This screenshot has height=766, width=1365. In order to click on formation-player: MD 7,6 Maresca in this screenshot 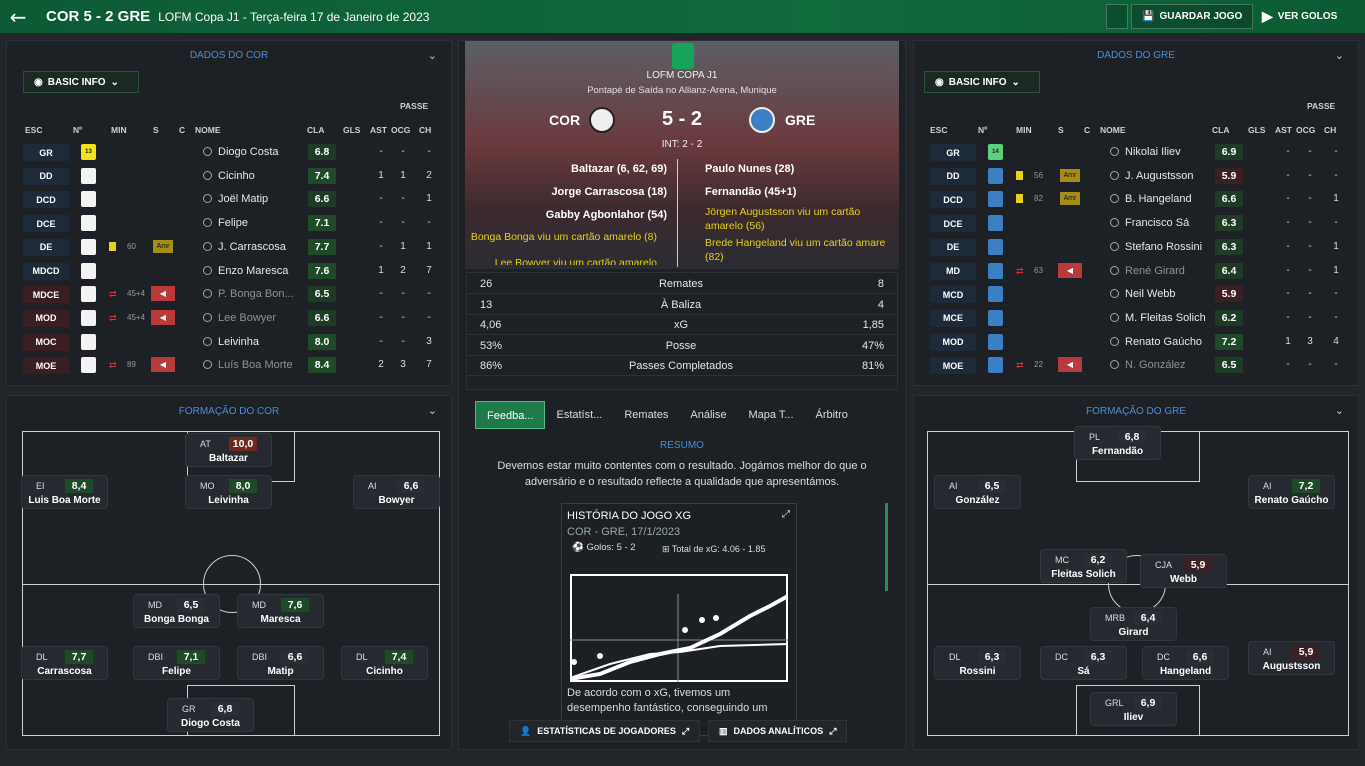, I will do `click(280, 611)`.